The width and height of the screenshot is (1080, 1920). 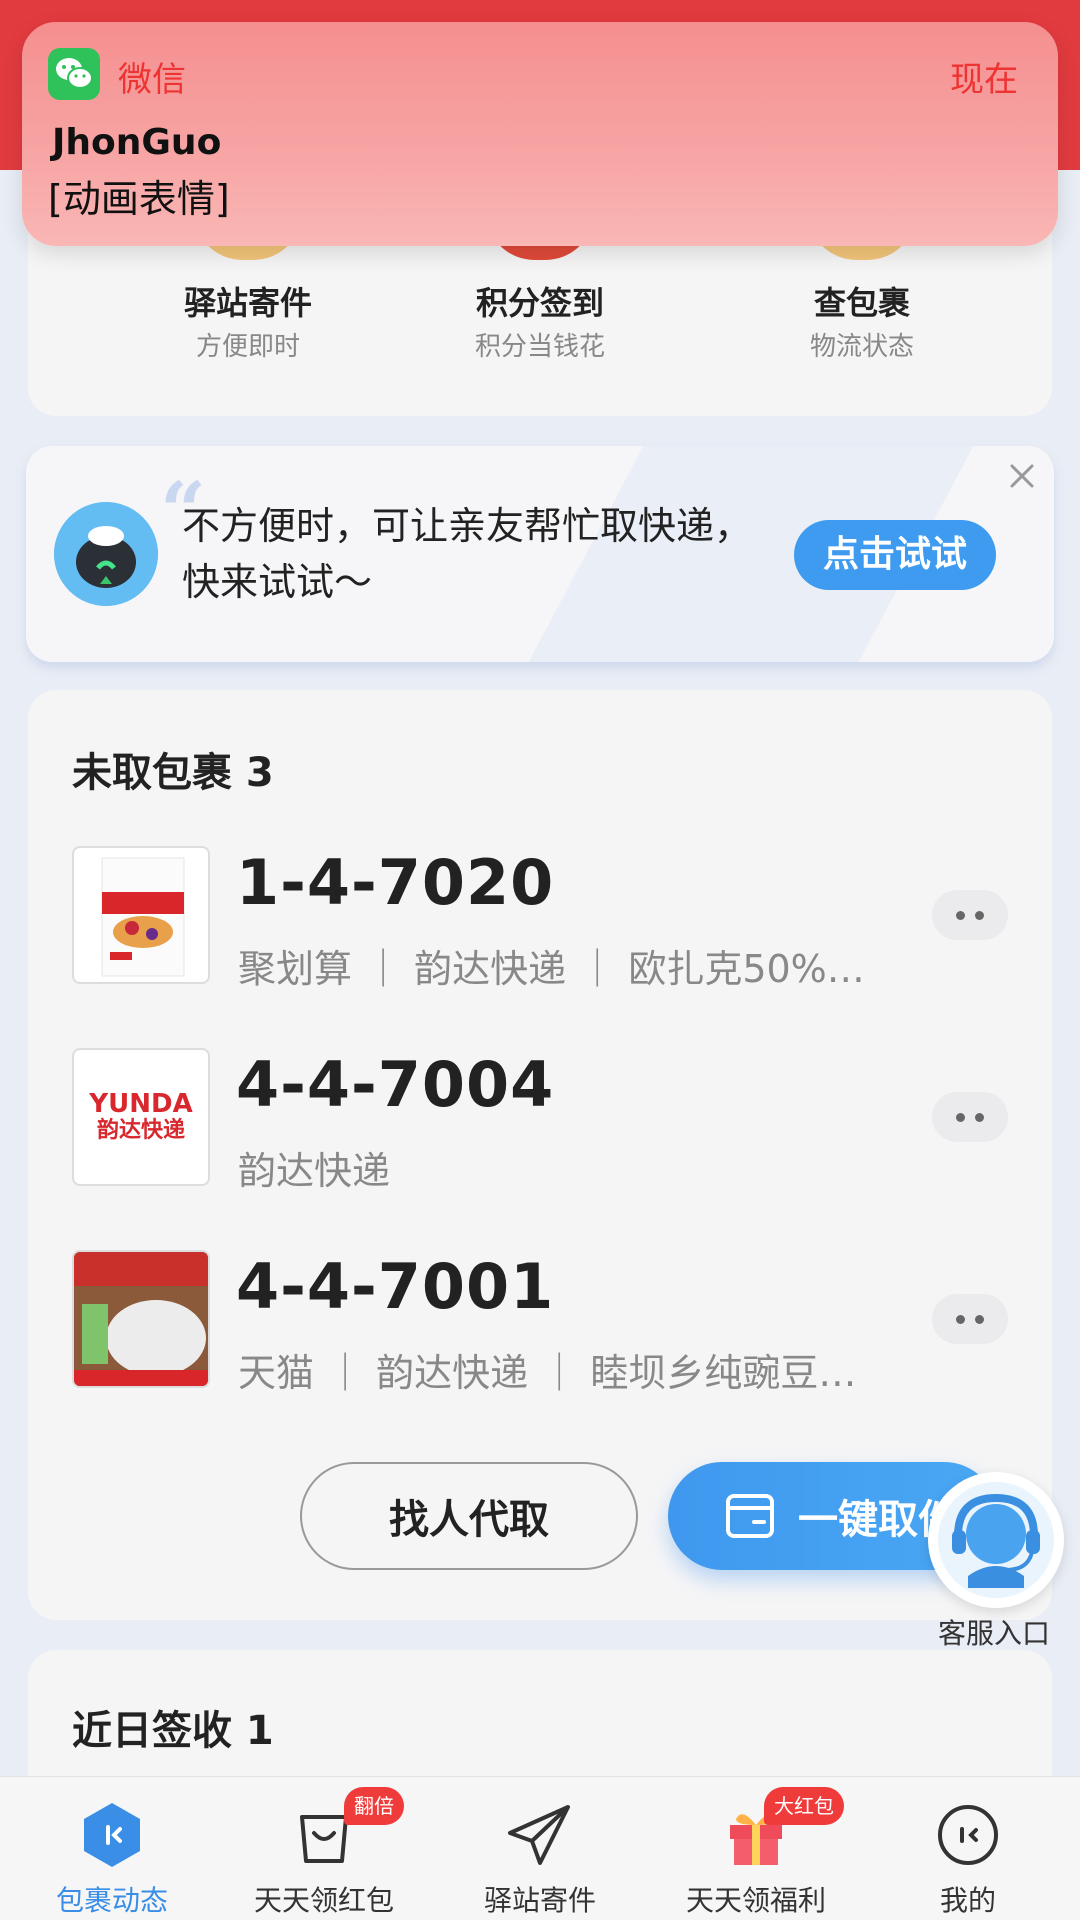 What do you see at coordinates (804, 1806) in the screenshot?
I see `nav-badge: 大红包` at bounding box center [804, 1806].